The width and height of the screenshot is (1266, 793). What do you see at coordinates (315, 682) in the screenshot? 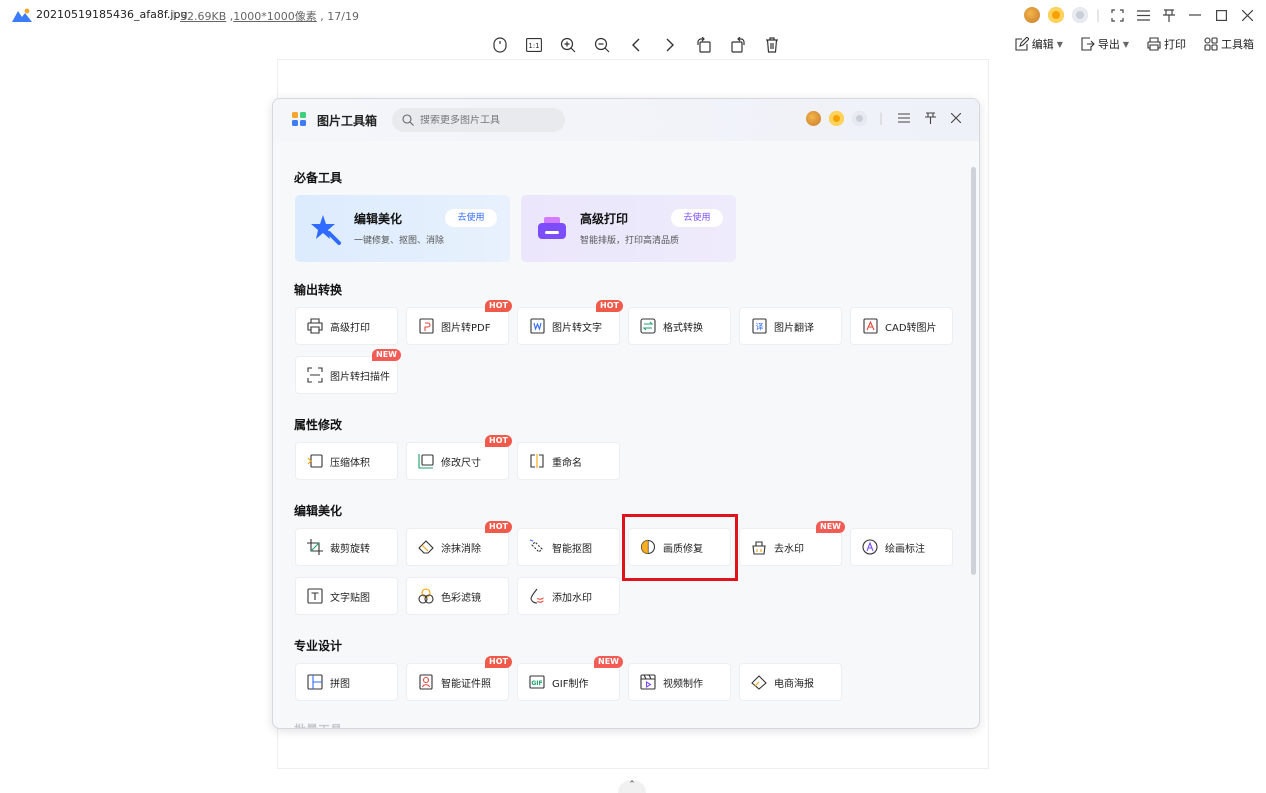
I see `collage-icon` at bounding box center [315, 682].